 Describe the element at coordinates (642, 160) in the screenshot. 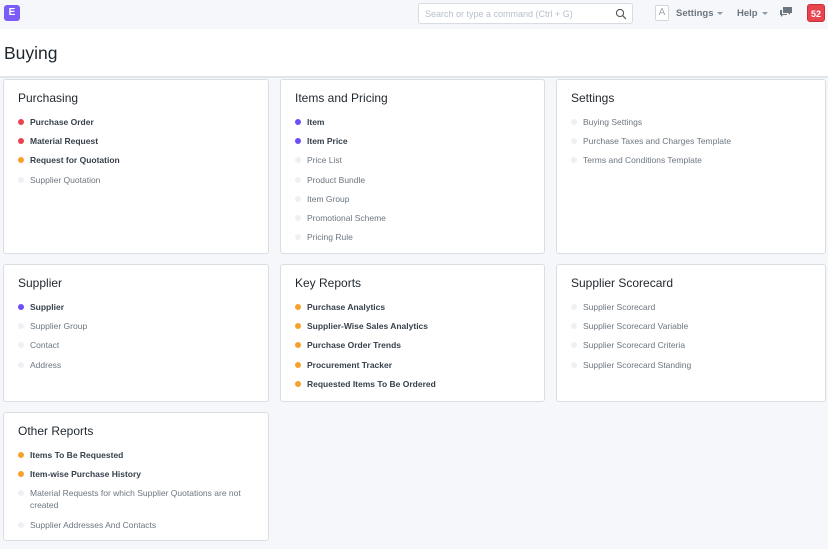

I see `card-link-label: Terms and Conditions Template` at that location.